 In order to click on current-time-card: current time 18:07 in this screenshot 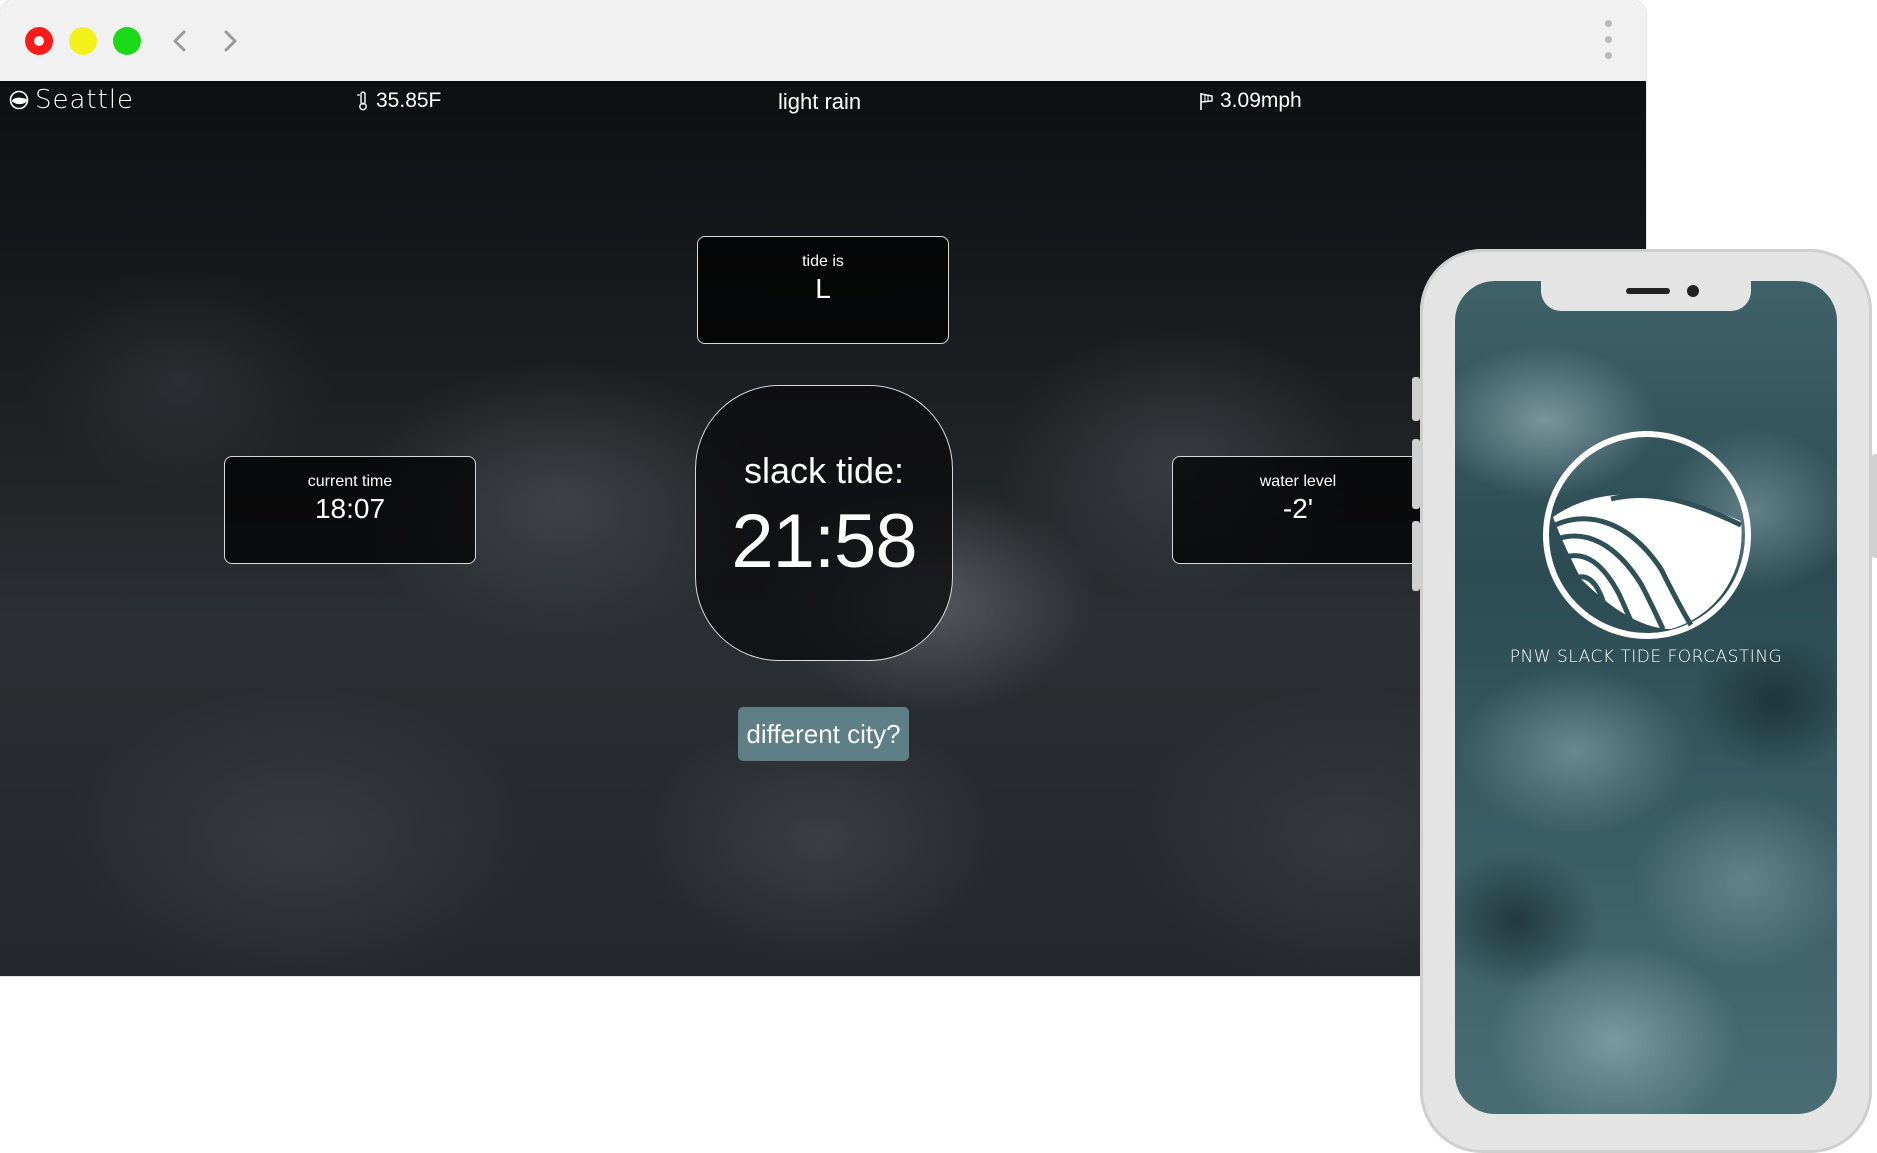, I will do `click(350, 510)`.